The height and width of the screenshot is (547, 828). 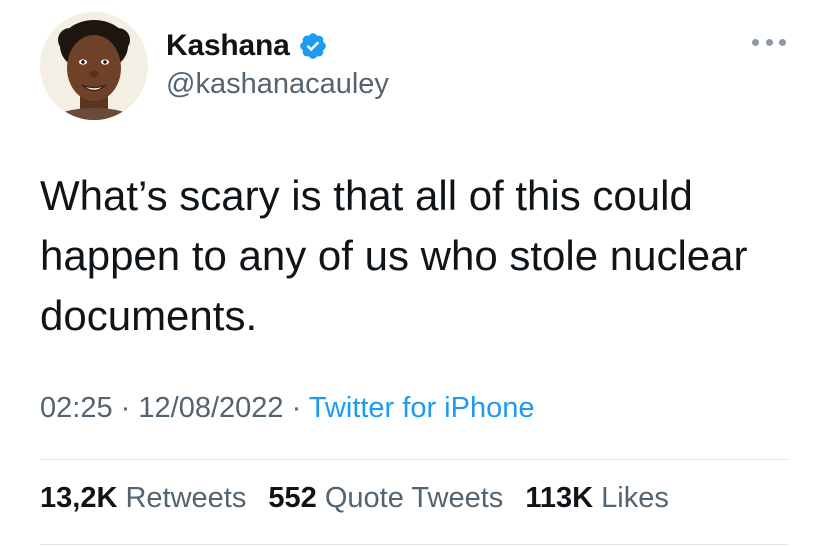 What do you see at coordinates (414, 498) in the screenshot?
I see `quote-tweets-label: Quote Tweets` at bounding box center [414, 498].